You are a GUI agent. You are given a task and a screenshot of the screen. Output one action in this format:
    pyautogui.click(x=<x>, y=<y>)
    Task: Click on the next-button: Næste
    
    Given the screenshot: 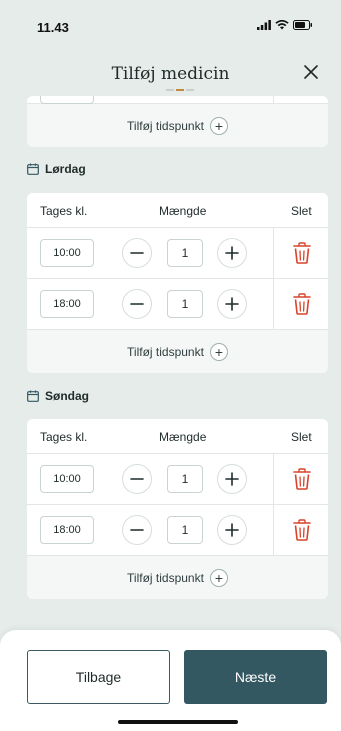 What is the action you would take?
    pyautogui.click(x=255, y=677)
    